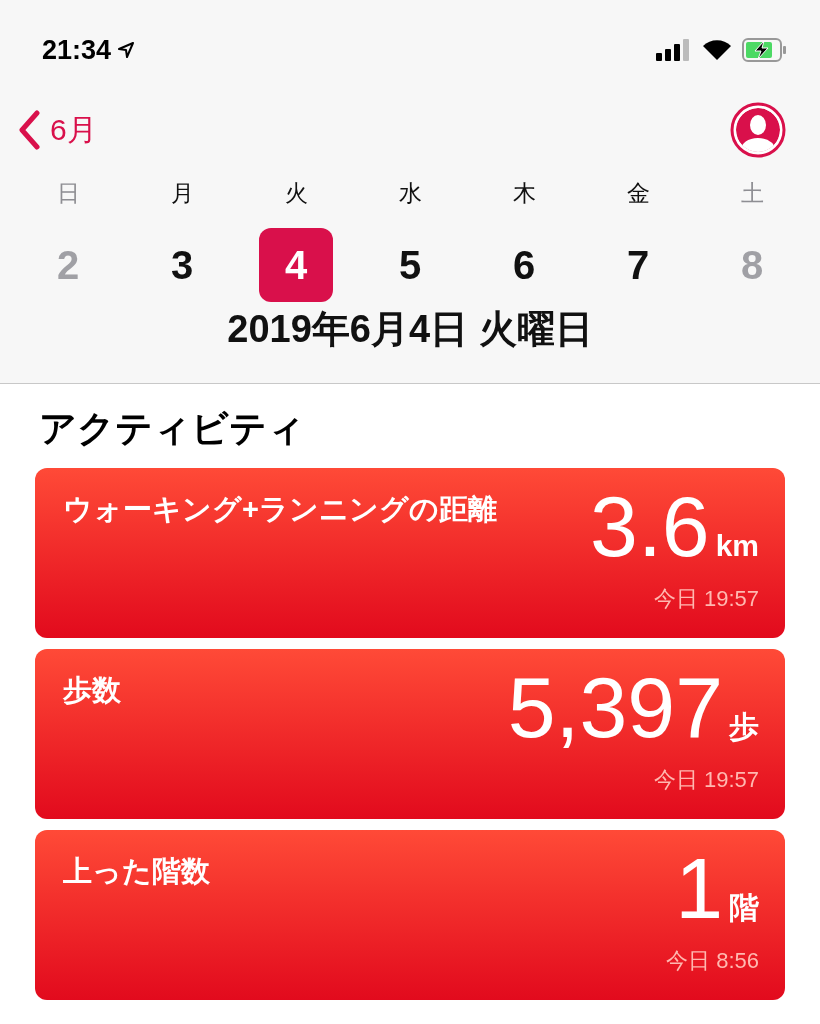 The height and width of the screenshot is (1024, 820). Describe the element at coordinates (717, 50) in the screenshot. I see `wifi-icon` at that location.